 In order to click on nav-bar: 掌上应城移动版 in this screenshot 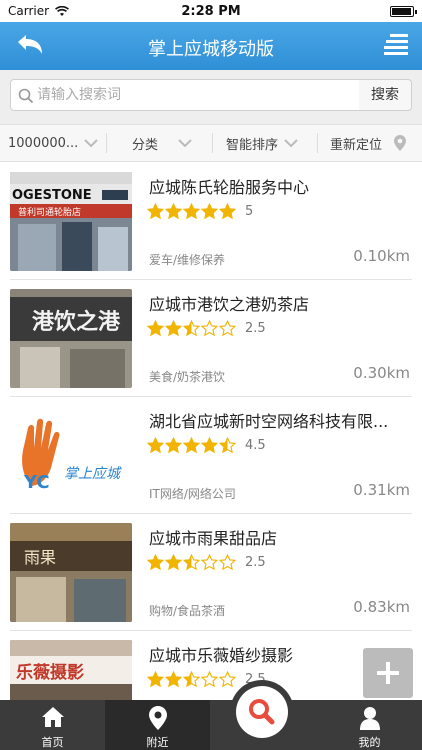, I will do `click(211, 46)`.